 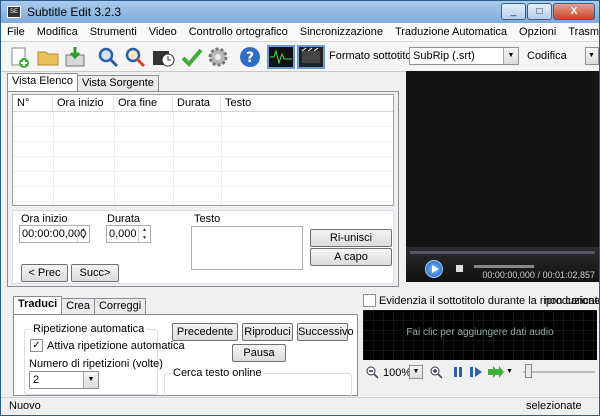 What do you see at coordinates (247, 248) in the screenshot?
I see `subtitle-text-input` at bounding box center [247, 248].